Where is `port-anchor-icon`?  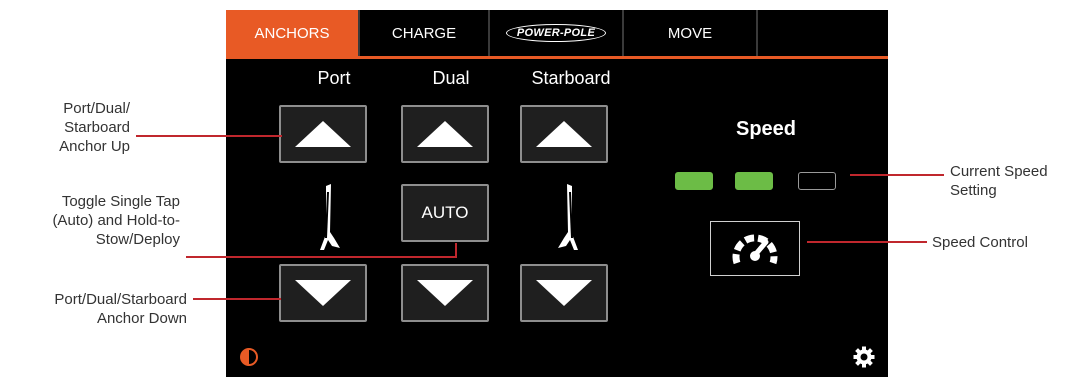
port-anchor-icon is located at coordinates (330, 217).